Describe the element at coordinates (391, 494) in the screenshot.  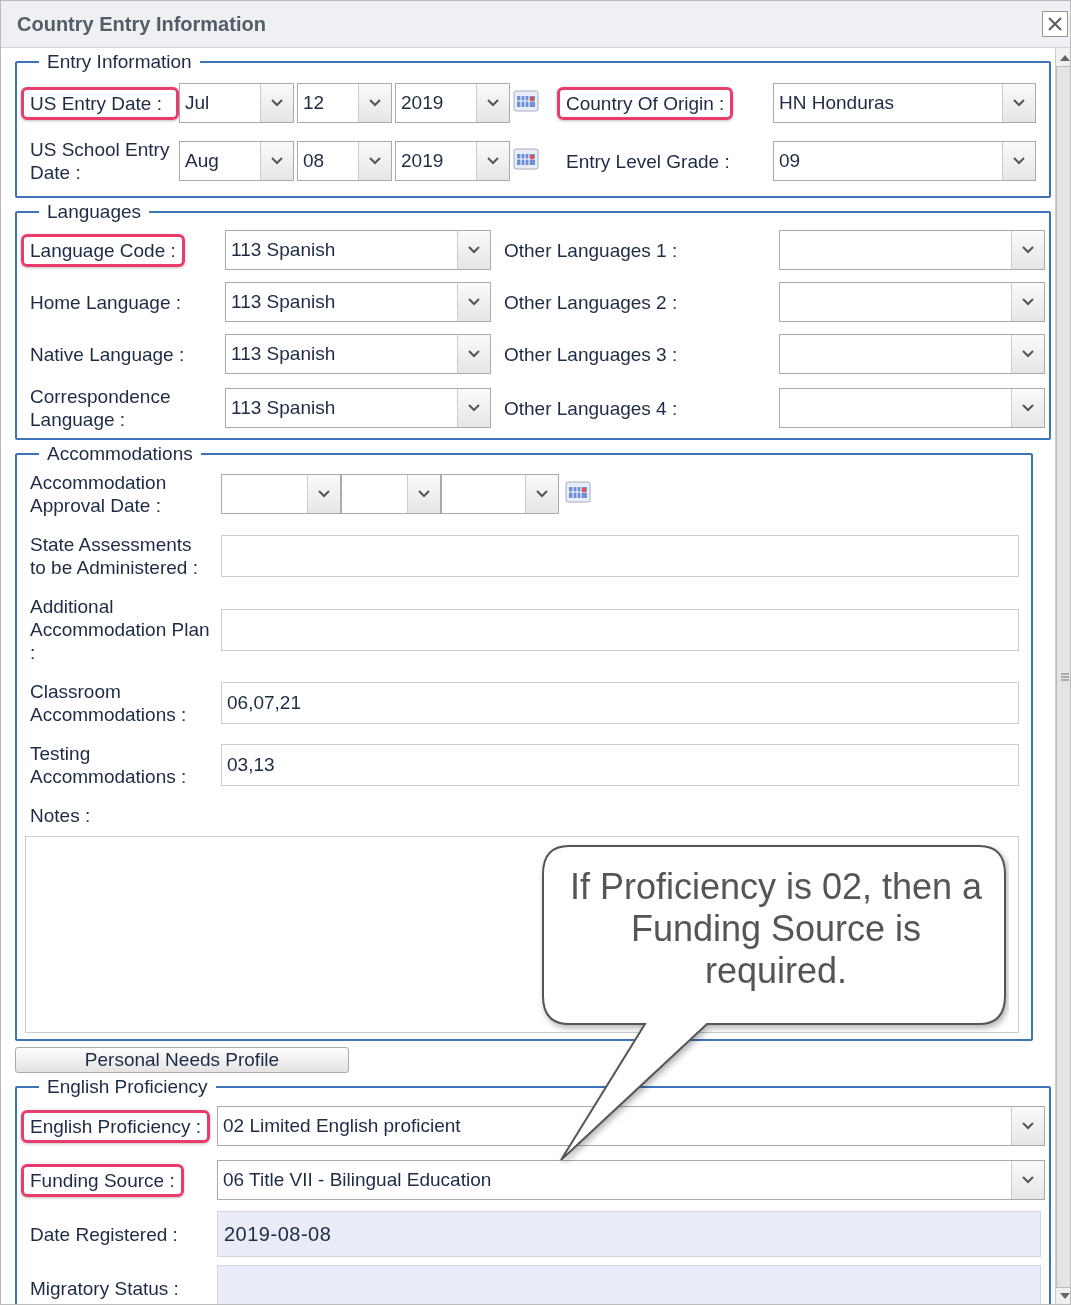
I see `day-select` at that location.